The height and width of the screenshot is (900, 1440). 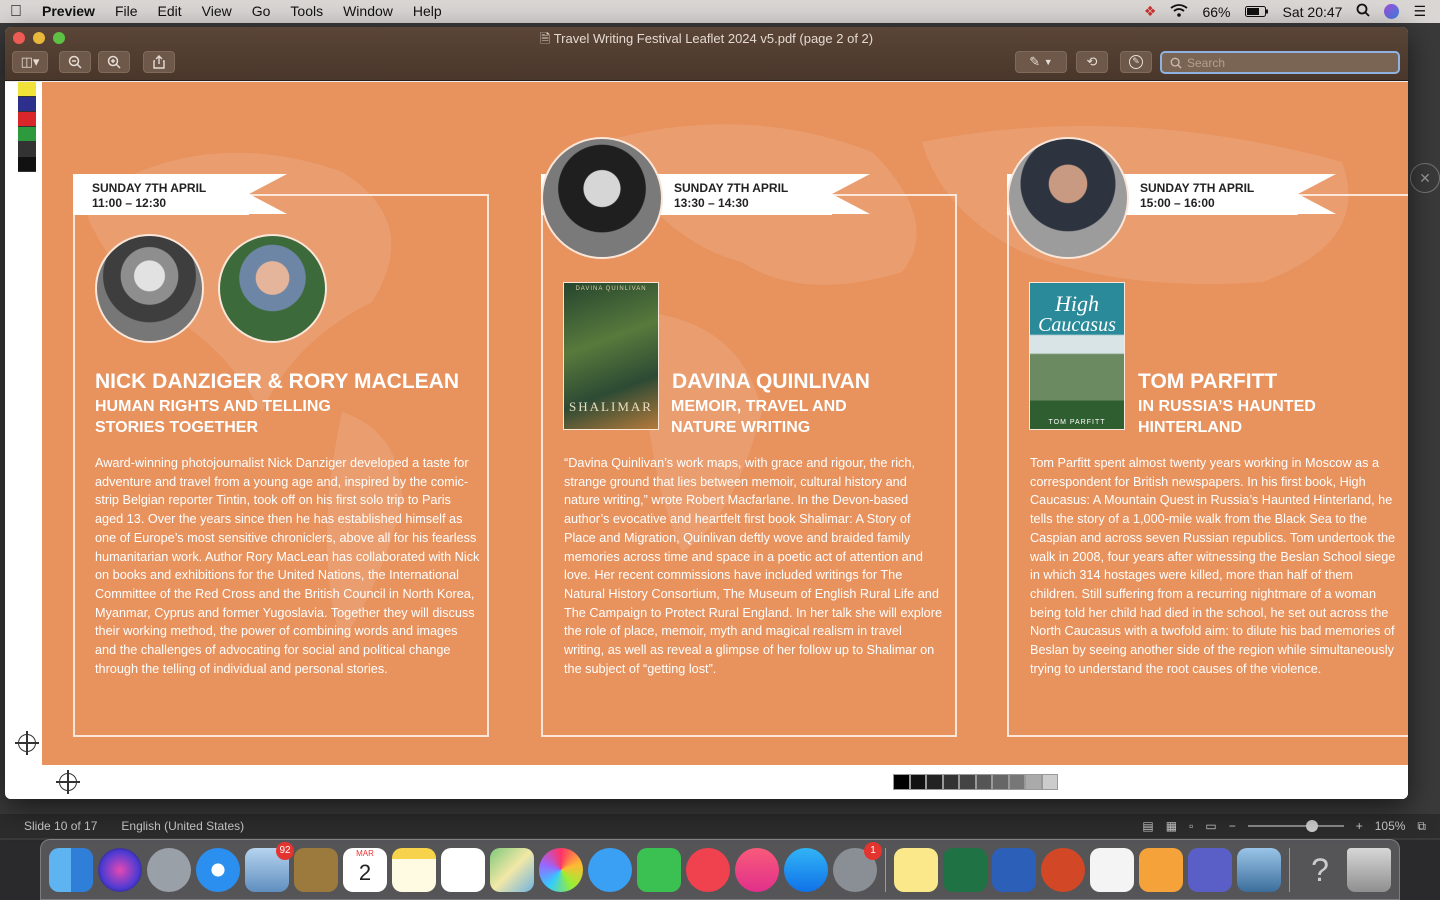 What do you see at coordinates (1191, 826) in the screenshot?
I see `reading-view-icon: ▫` at bounding box center [1191, 826].